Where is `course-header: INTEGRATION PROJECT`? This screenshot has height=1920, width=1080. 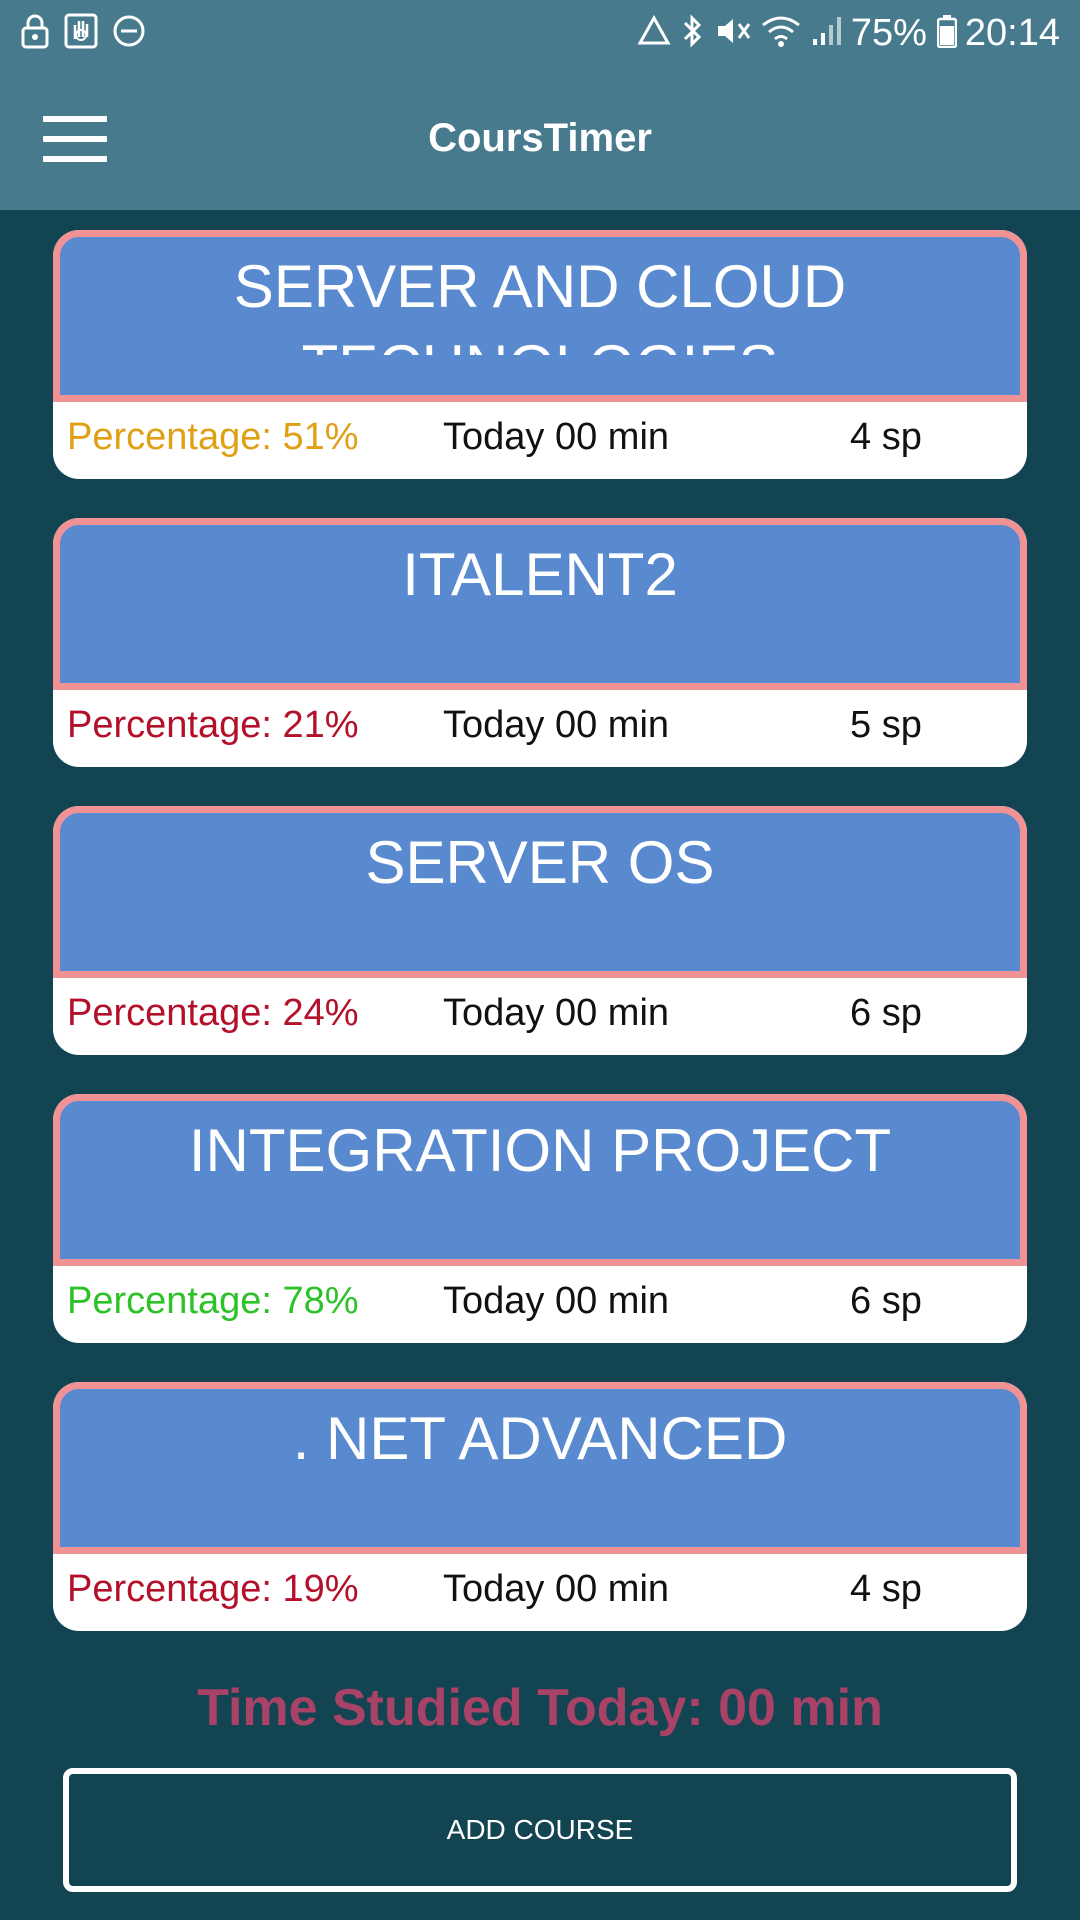 course-header: INTEGRATION PROJECT is located at coordinates (540, 1180).